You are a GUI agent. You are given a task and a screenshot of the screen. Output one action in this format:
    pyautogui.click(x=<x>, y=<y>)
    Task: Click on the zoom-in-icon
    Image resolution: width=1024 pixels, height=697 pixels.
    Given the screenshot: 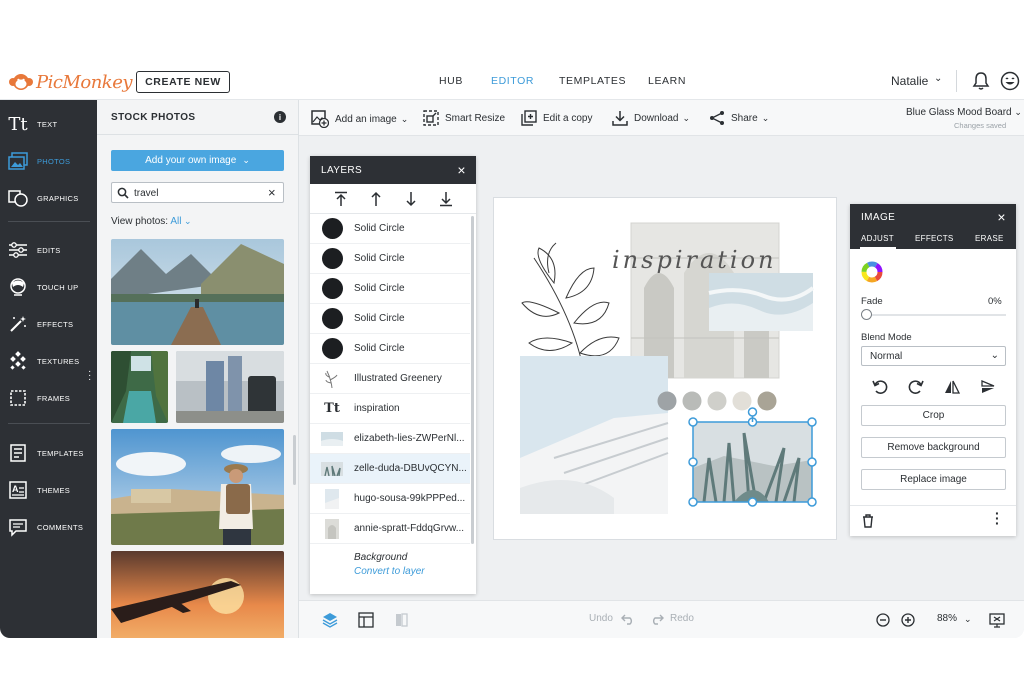 What is the action you would take?
    pyautogui.click(x=908, y=620)
    